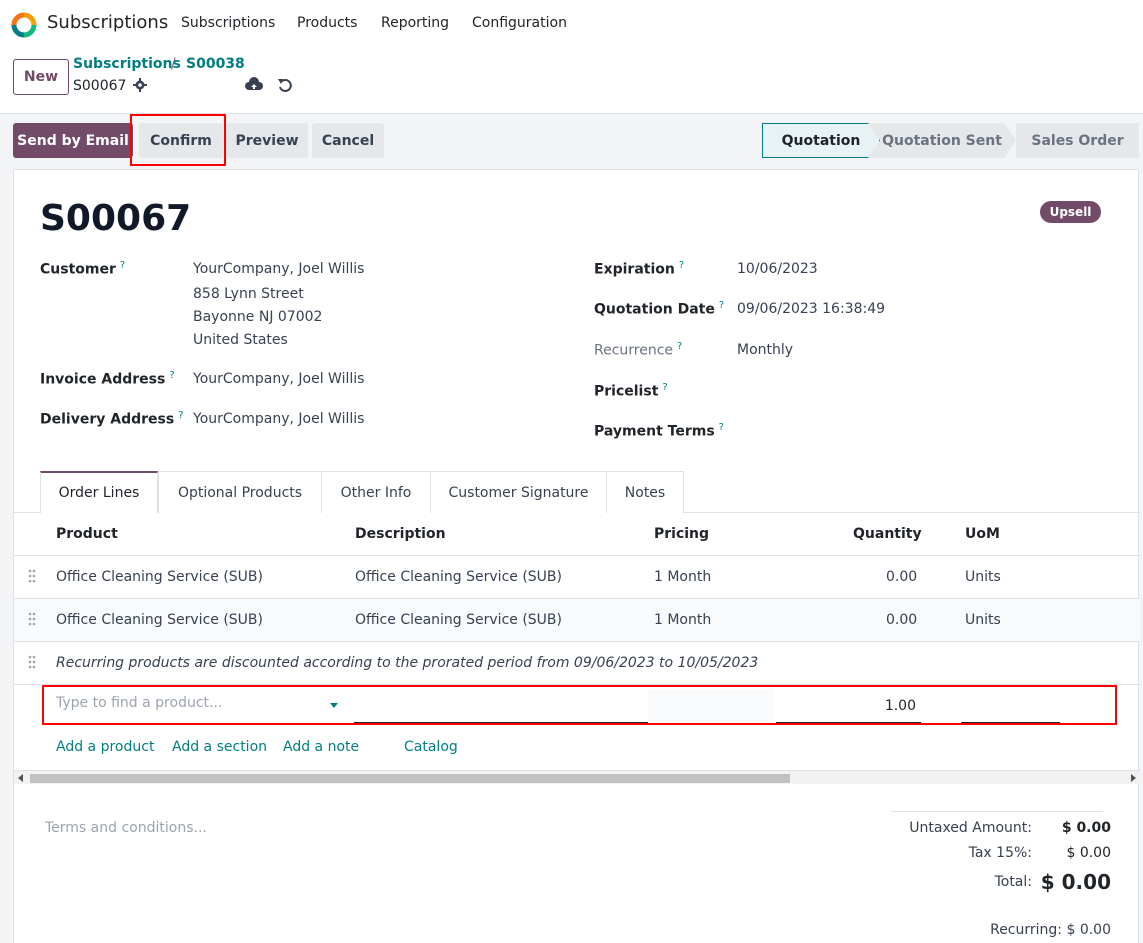 The width and height of the screenshot is (1143, 943). Describe the element at coordinates (415, 23) in the screenshot. I see `menu-reporting: Reporting` at that location.